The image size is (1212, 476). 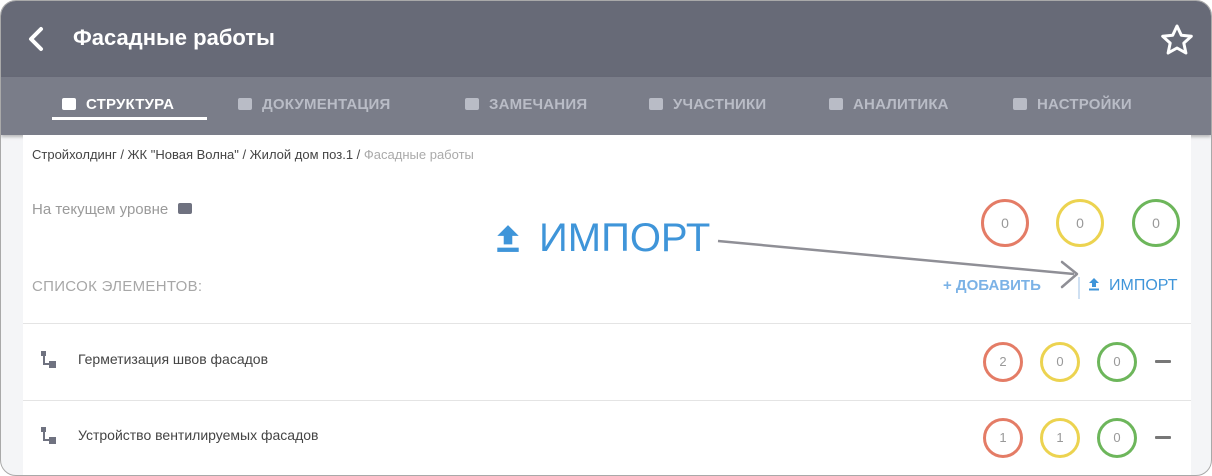 I want to click on tab-participants: УЧАСТНИКИ, so click(x=707, y=104).